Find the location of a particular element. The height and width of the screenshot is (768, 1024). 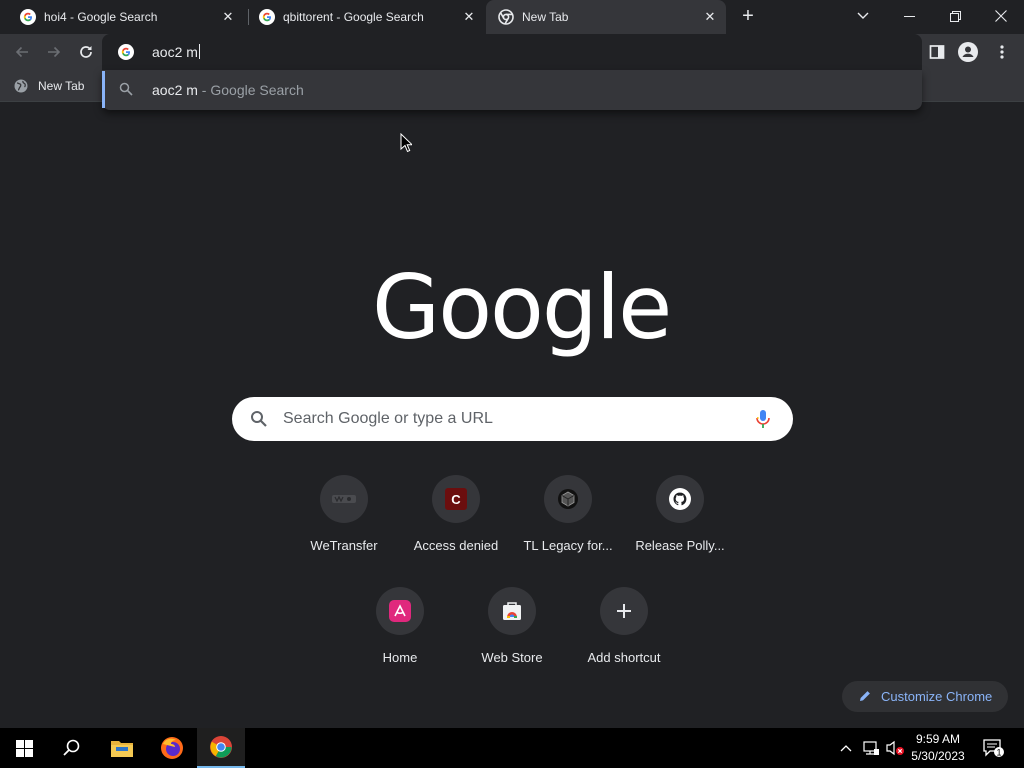

shortcut-add: Add shortcut is located at coordinates (624, 643).